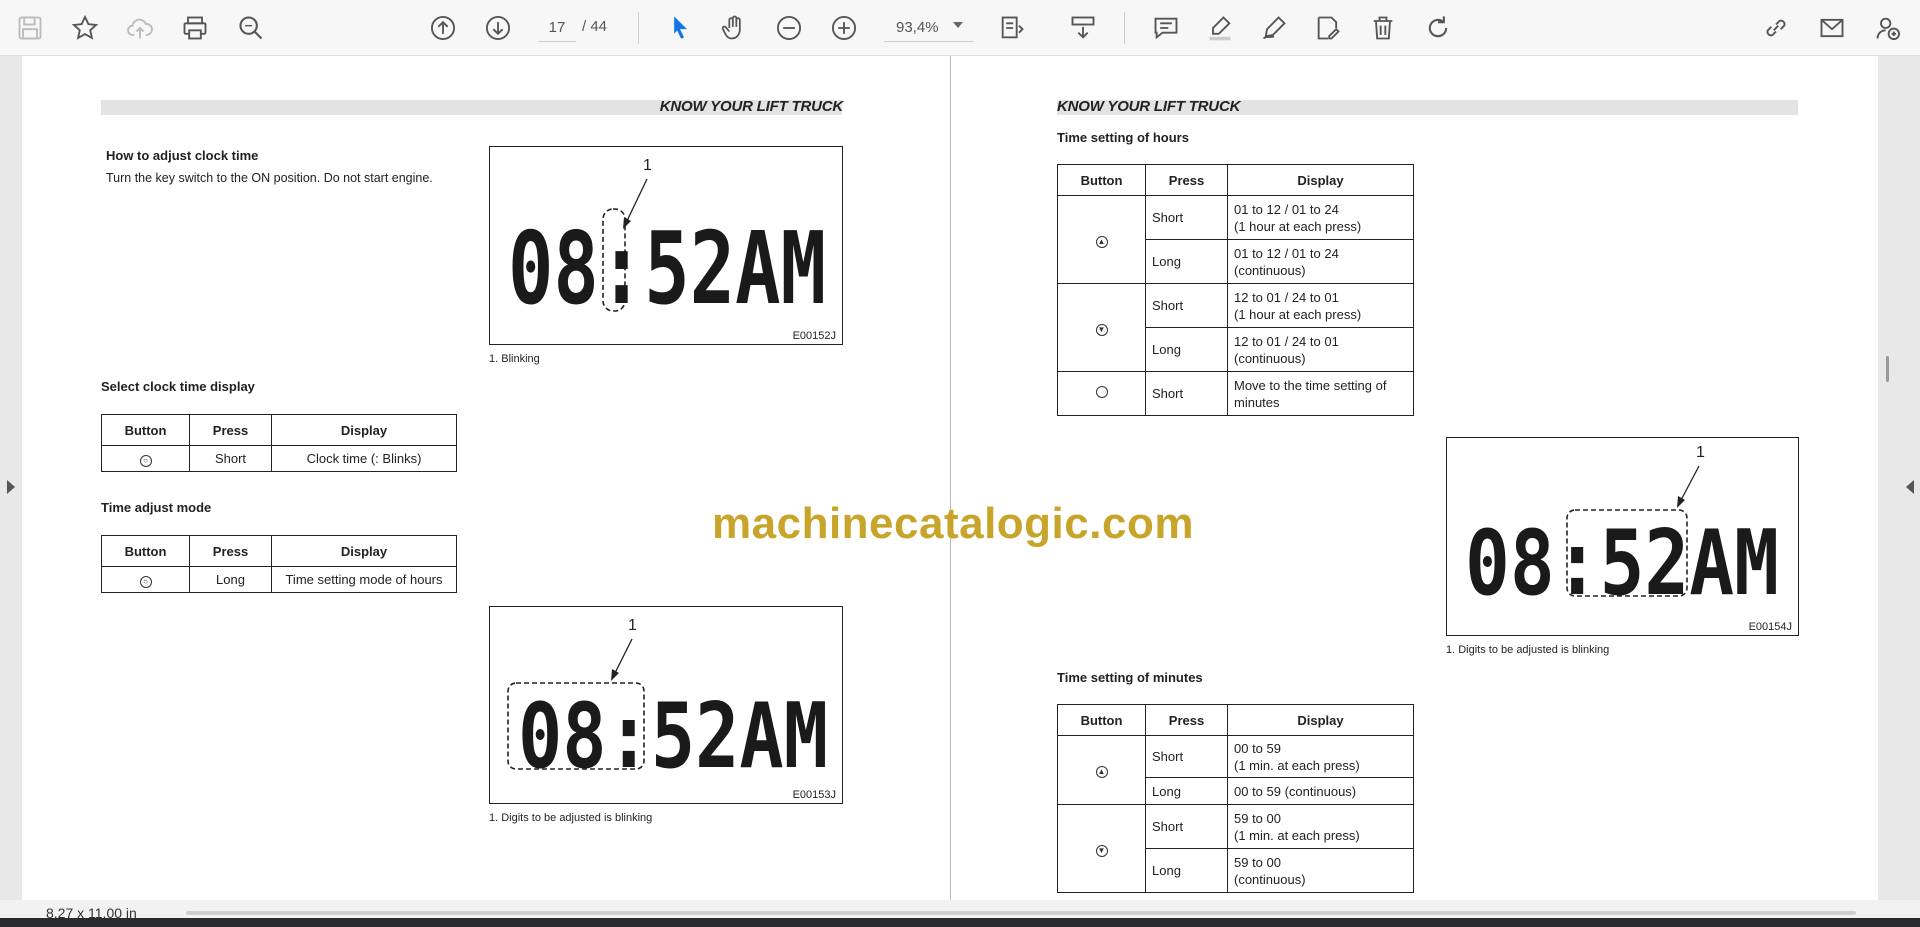 Image resolution: width=1920 pixels, height=927 pixels. Describe the element at coordinates (1286, 297) in the screenshot. I see `display-line: 12 to 01 / 24 to 01` at that location.